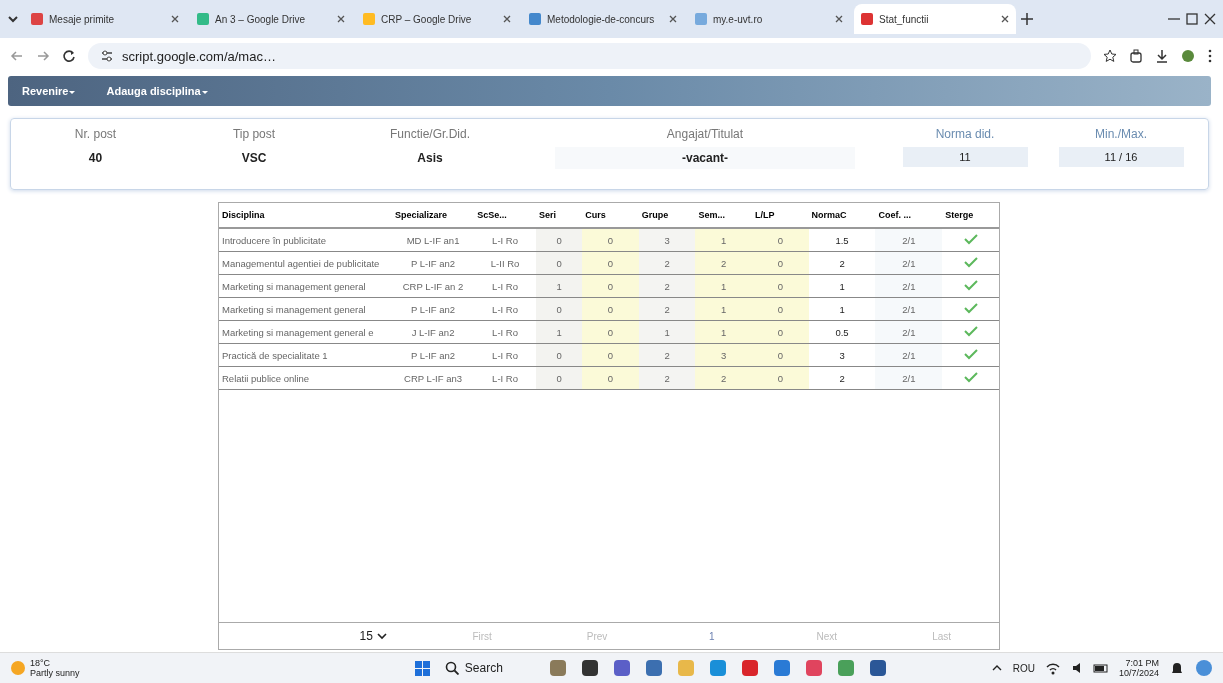 Image resolution: width=1223 pixels, height=683 pixels. I want to click on avatar-icon, so click(1188, 56).